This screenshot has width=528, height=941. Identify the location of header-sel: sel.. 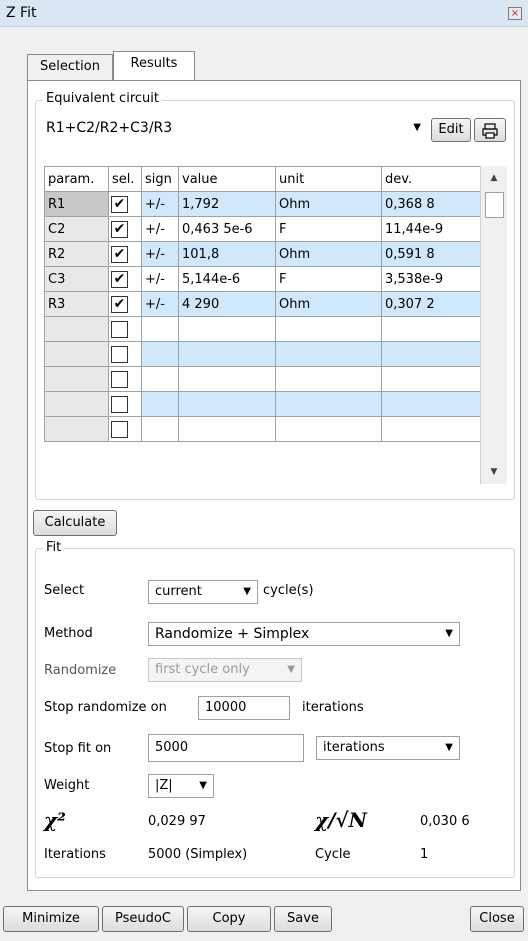
(125, 179).